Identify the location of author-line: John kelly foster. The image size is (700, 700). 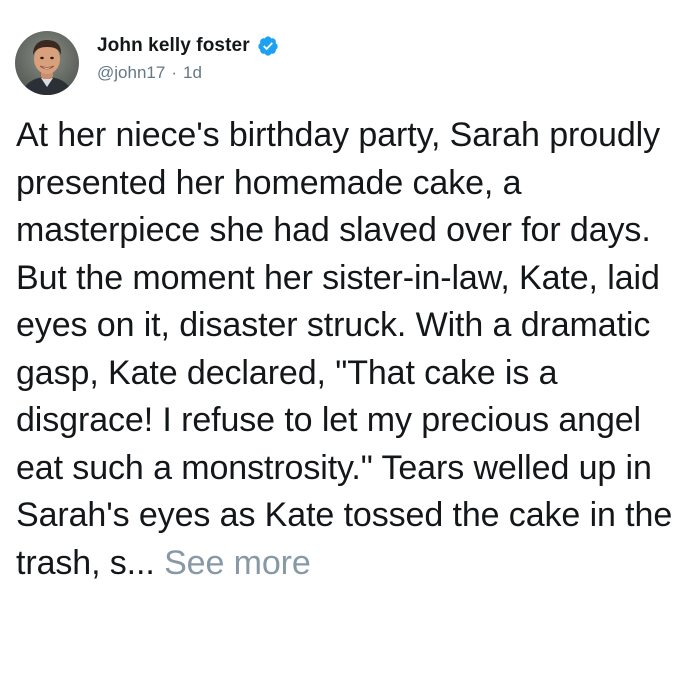
(188, 46).